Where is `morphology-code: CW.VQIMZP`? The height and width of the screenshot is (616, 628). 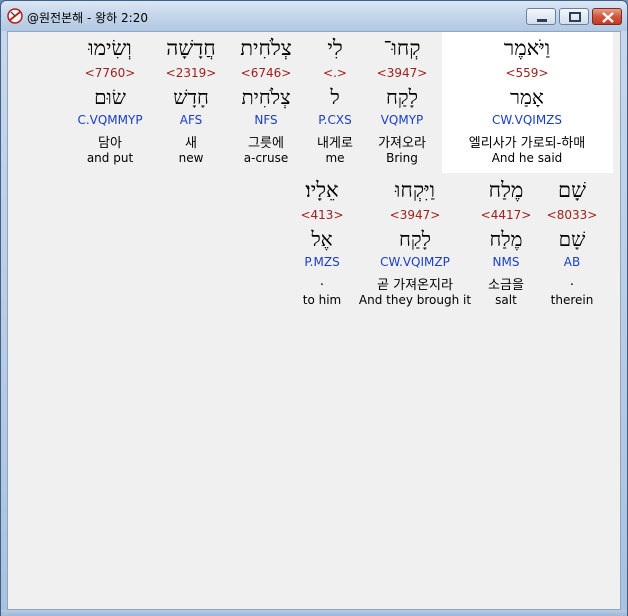 morphology-code: CW.VQIMZP is located at coordinates (415, 262).